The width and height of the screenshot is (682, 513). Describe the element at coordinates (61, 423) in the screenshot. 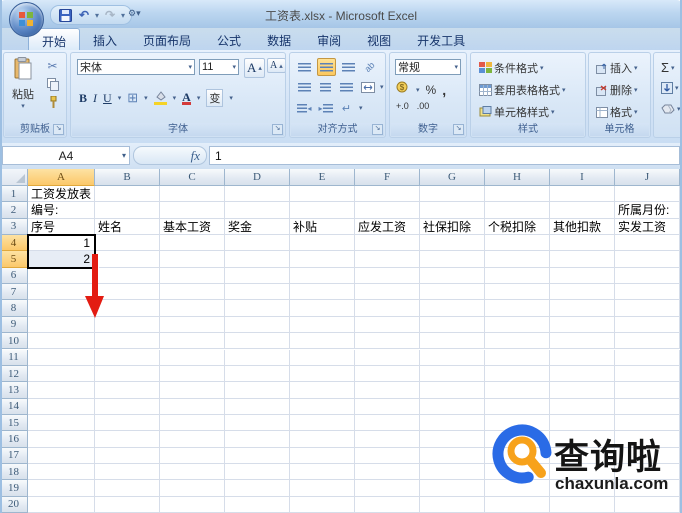

I see `cell-A15` at that location.